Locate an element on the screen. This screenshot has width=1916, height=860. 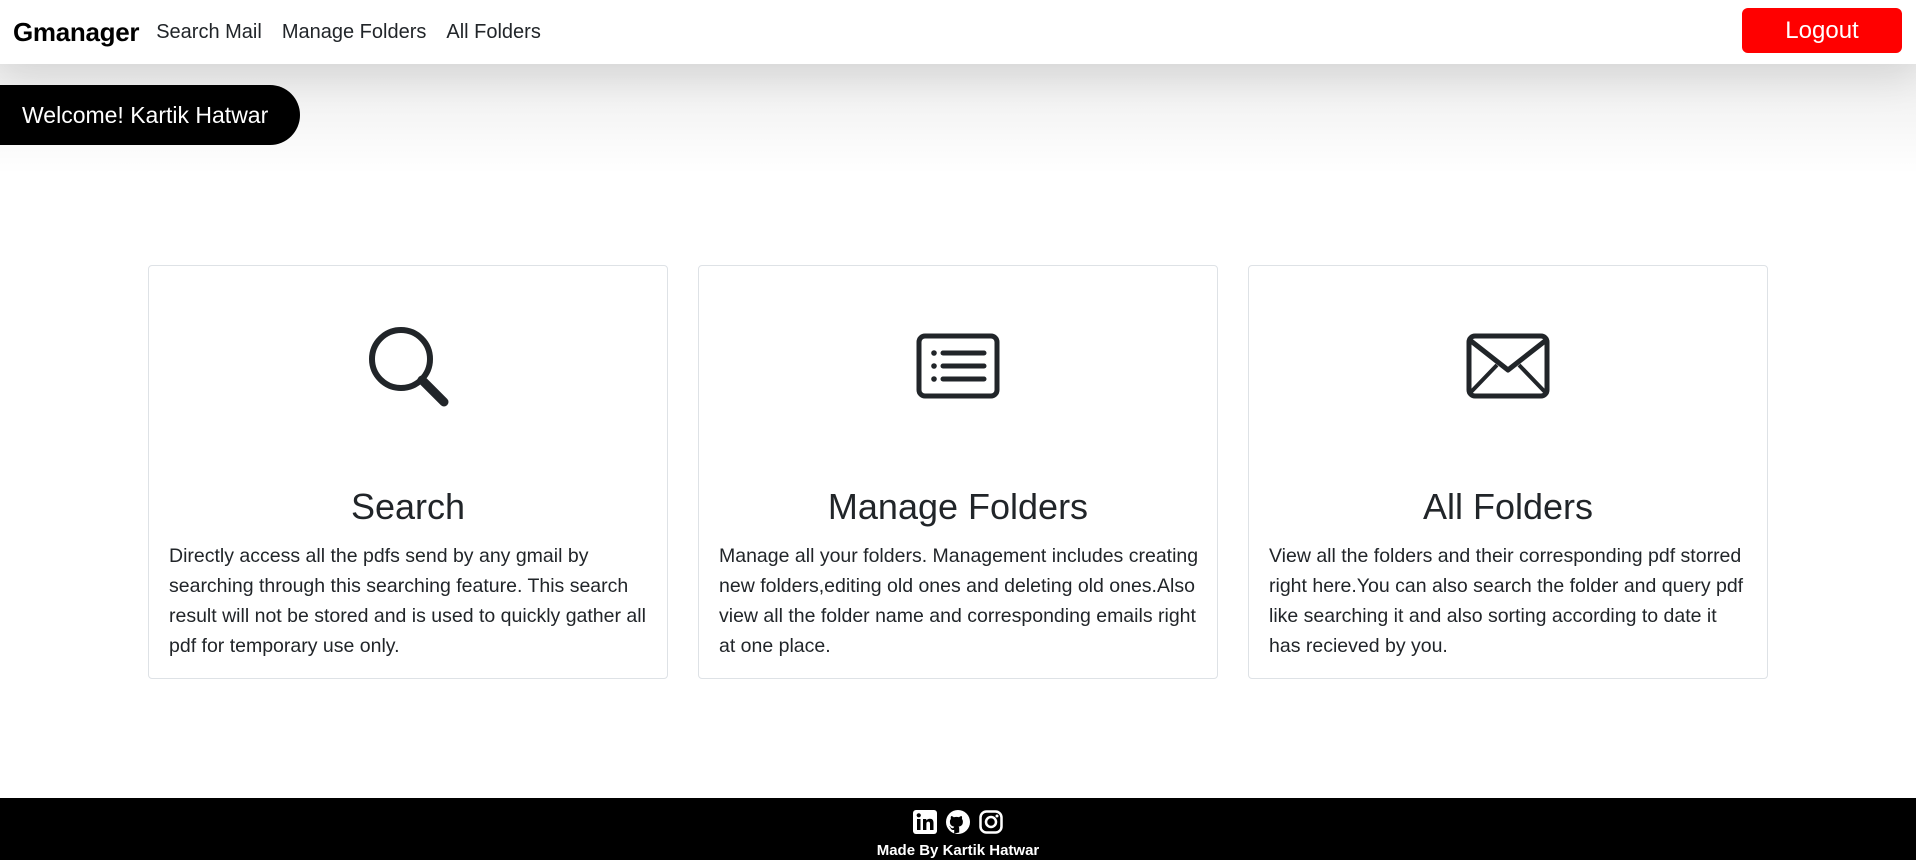
nav-link-all-folders: All Folders is located at coordinates (493, 32).